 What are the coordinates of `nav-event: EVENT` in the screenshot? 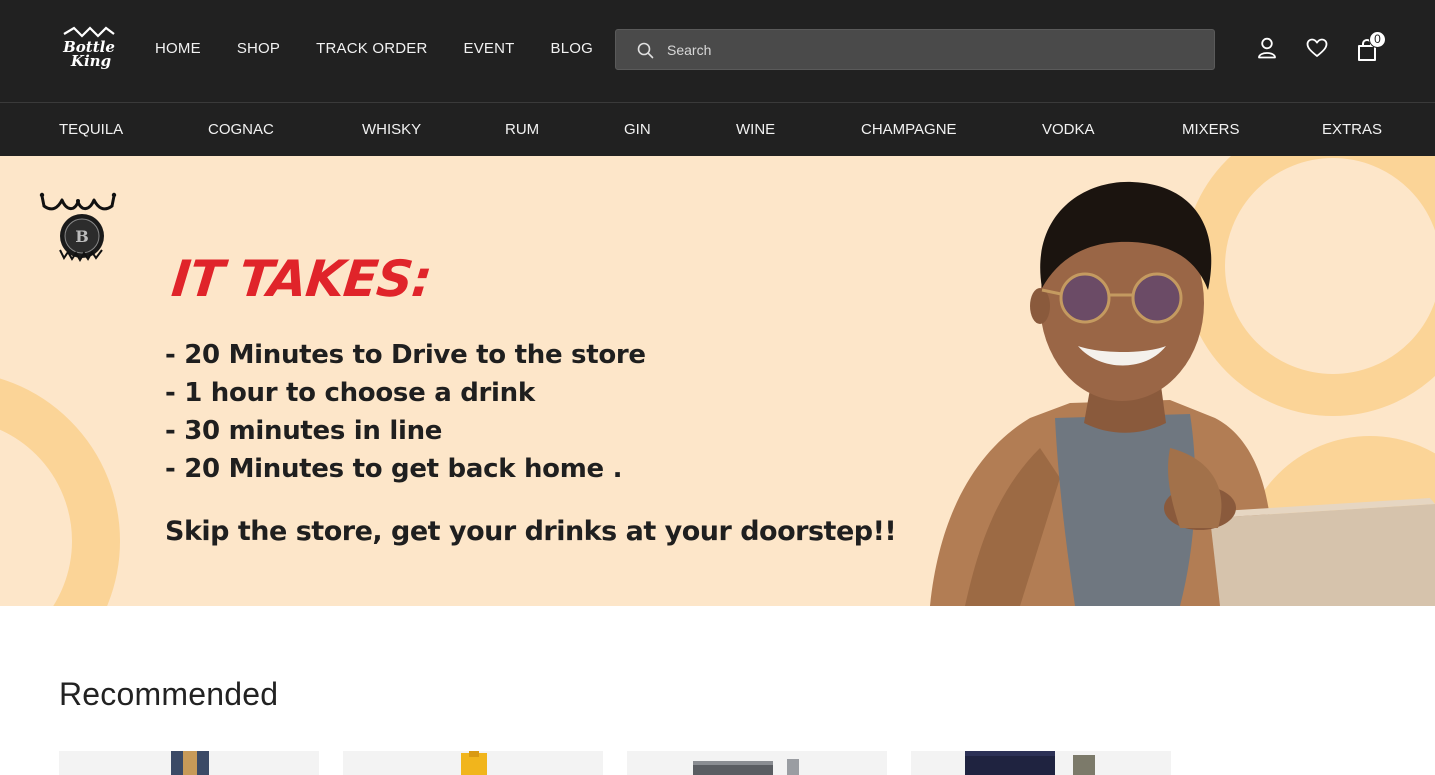 It's located at (489, 48).